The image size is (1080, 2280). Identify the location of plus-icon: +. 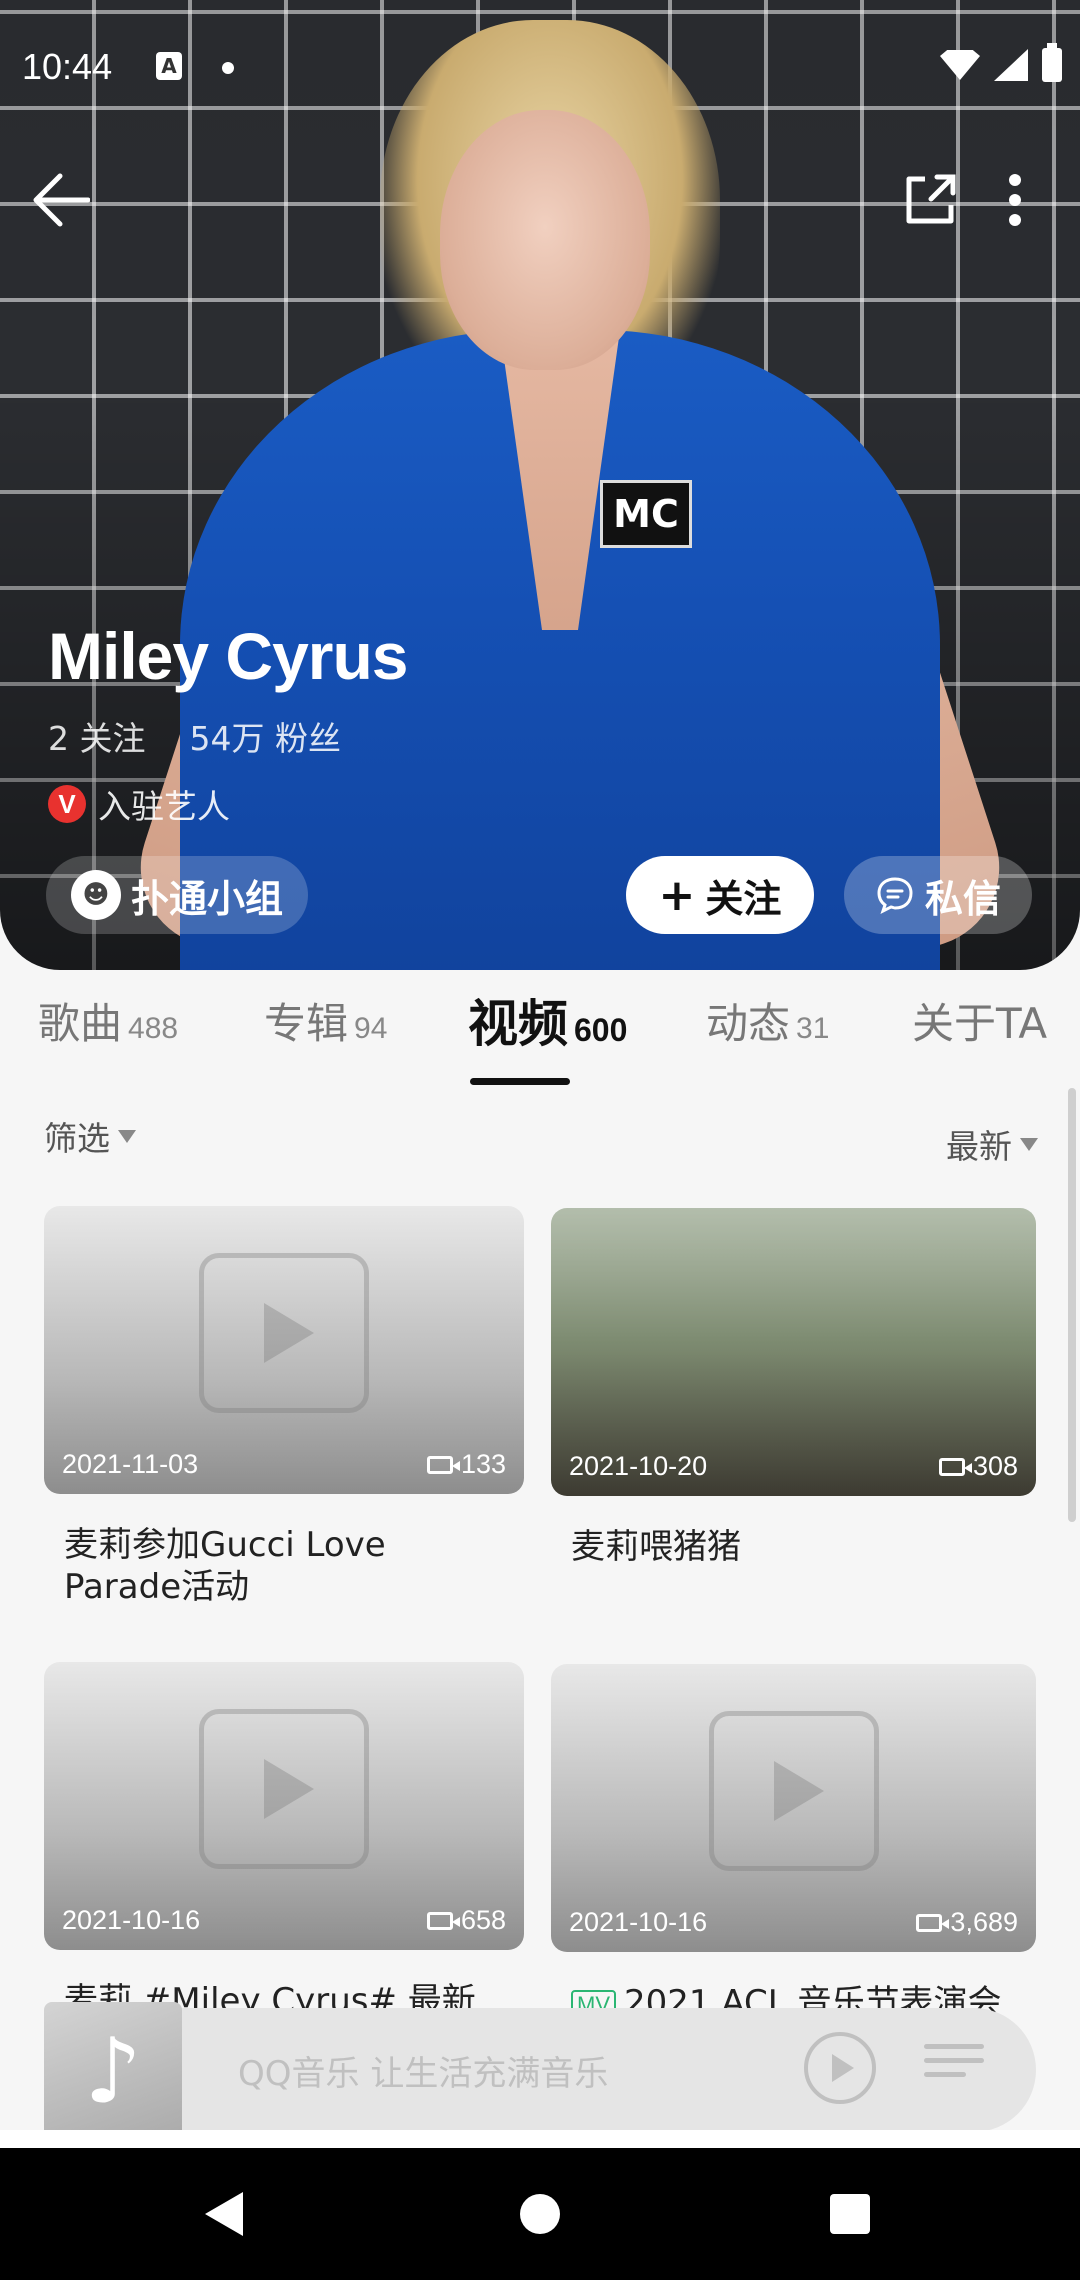
(677, 895).